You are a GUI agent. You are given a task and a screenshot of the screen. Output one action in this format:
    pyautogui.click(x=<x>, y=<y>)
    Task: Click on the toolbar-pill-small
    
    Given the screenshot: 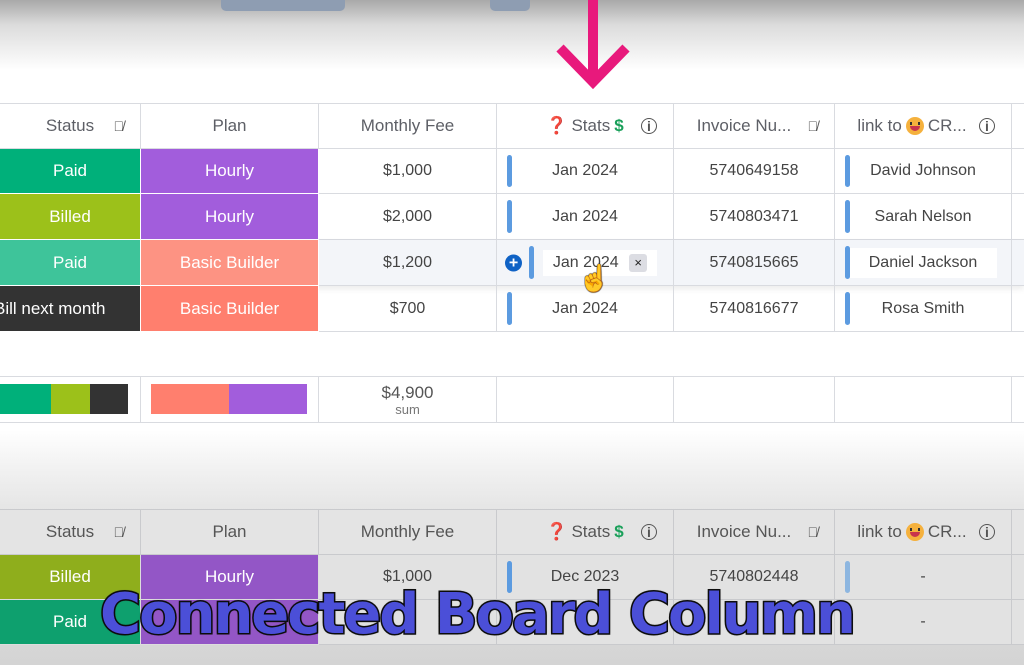 What is the action you would take?
    pyautogui.click(x=510, y=5)
    